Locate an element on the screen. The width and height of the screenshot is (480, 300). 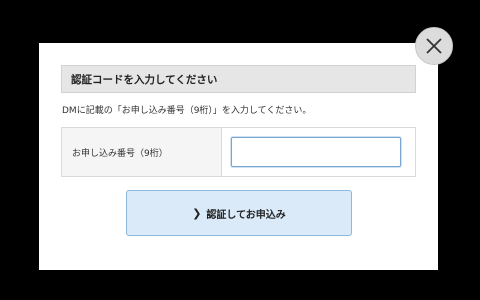
chevron-right-icon: ❯ is located at coordinates (197, 213).